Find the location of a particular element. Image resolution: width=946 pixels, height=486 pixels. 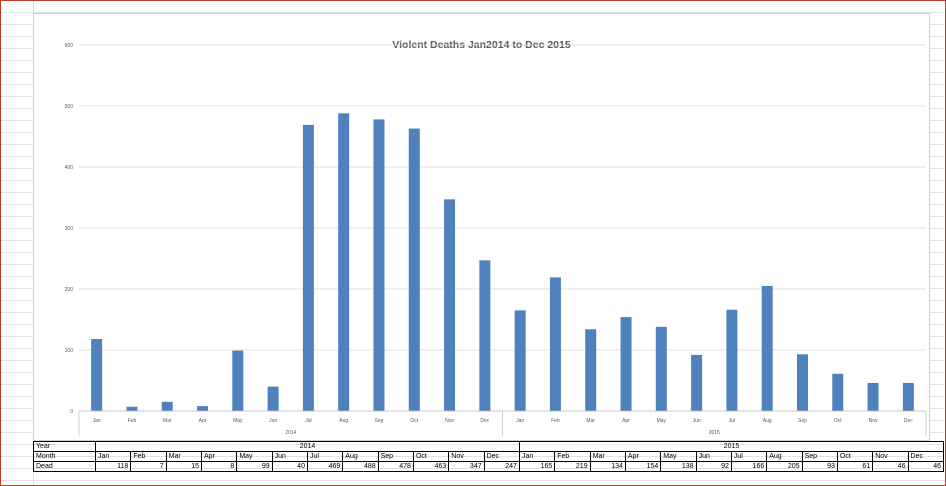

year-group-label: 2015 is located at coordinates (714, 433).